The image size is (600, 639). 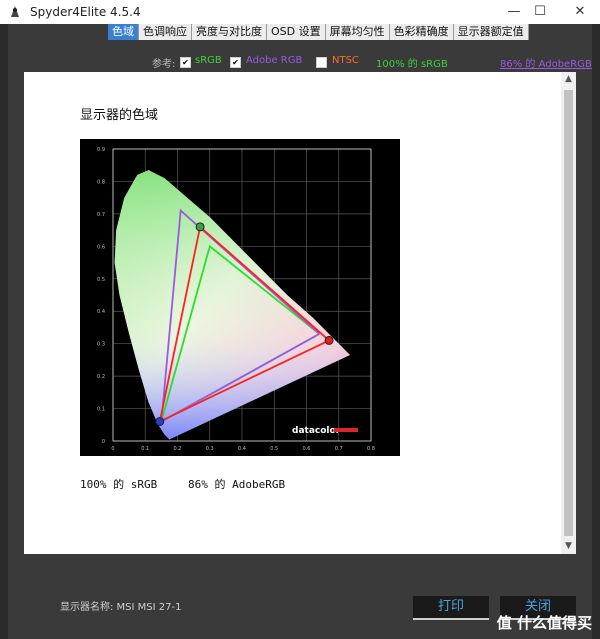 What do you see at coordinates (119, 115) in the screenshot?
I see `gamut-section-title: 显示器的色域` at bounding box center [119, 115].